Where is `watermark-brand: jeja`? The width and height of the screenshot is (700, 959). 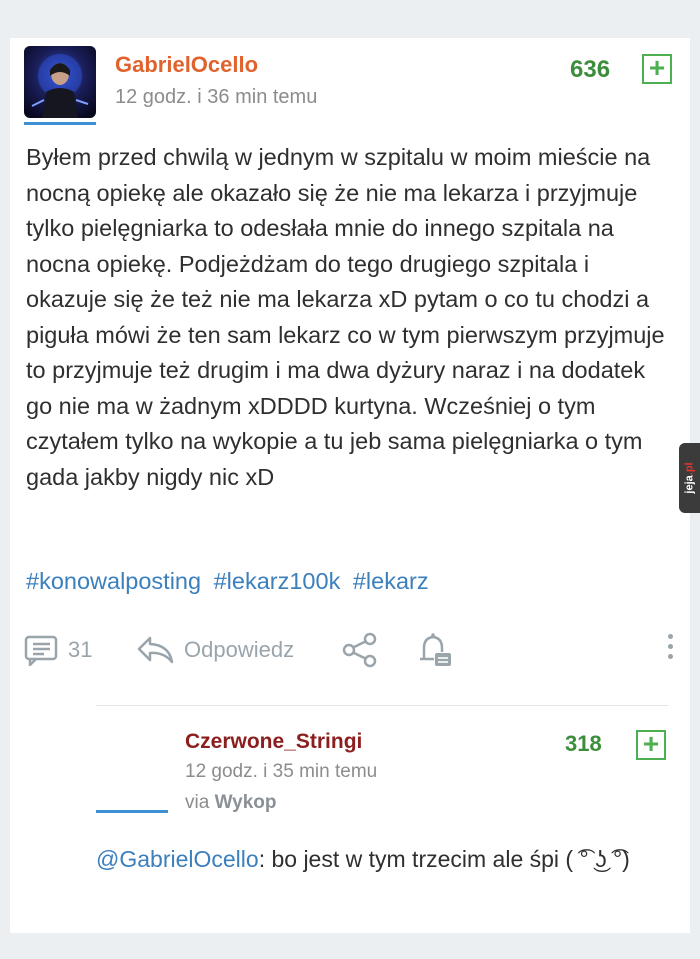 watermark-brand: jeja is located at coordinates (689, 484).